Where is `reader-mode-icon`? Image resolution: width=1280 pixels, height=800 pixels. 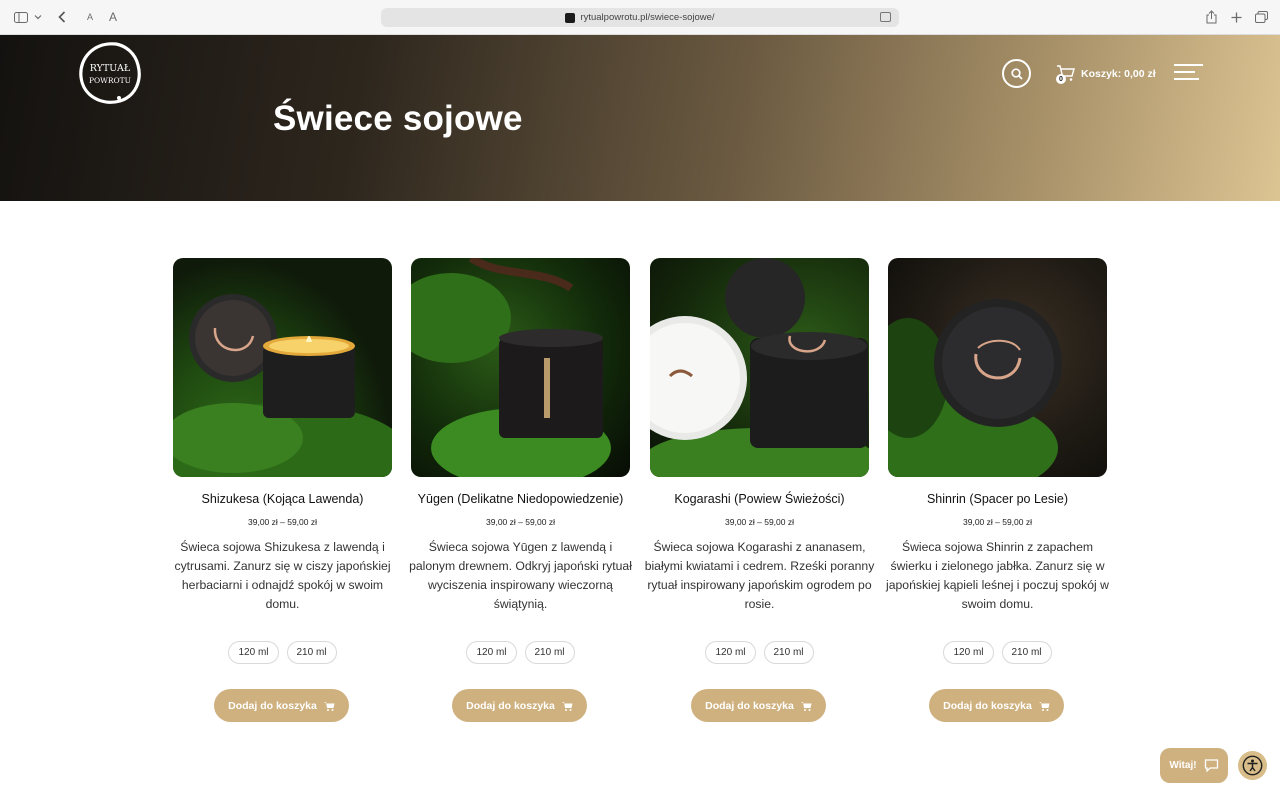
reader-mode-icon is located at coordinates (885, 17).